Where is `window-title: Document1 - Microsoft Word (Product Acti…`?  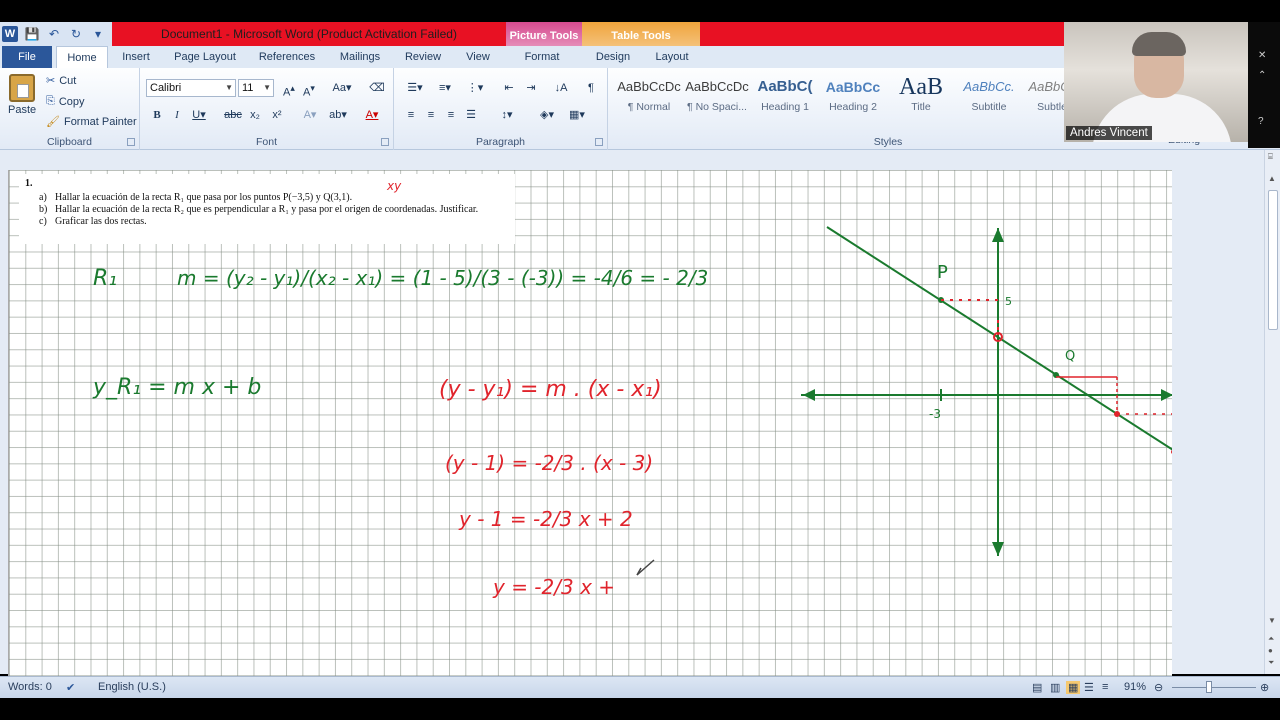
window-title: Document1 - Microsoft Word (Product Acti… is located at coordinates (309, 34).